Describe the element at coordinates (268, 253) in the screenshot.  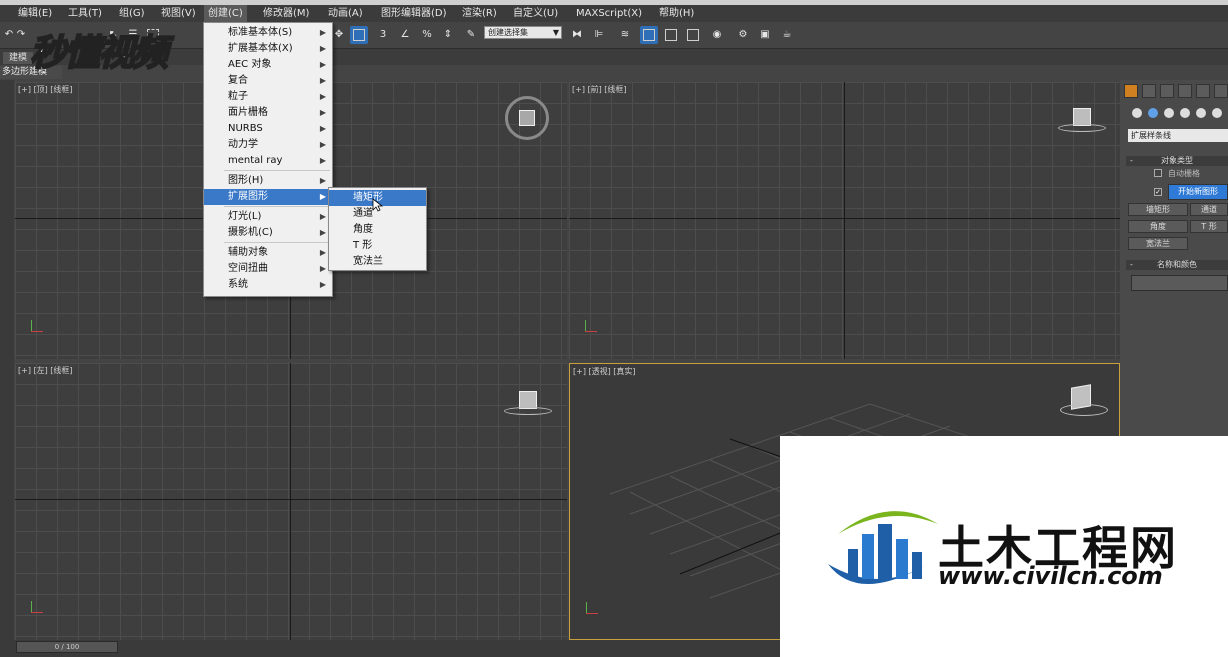
I see `create-menu-item-16: 辅助对象 ▶` at that location.